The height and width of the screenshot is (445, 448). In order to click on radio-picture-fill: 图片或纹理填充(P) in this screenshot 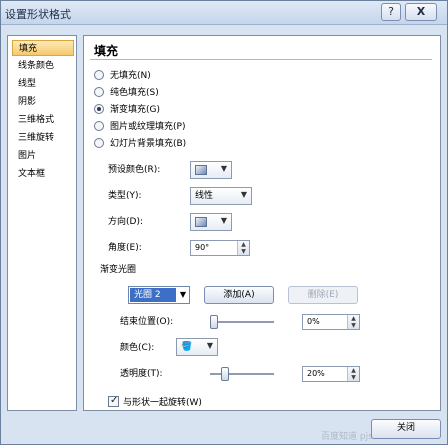, I will do `click(139, 127)`.